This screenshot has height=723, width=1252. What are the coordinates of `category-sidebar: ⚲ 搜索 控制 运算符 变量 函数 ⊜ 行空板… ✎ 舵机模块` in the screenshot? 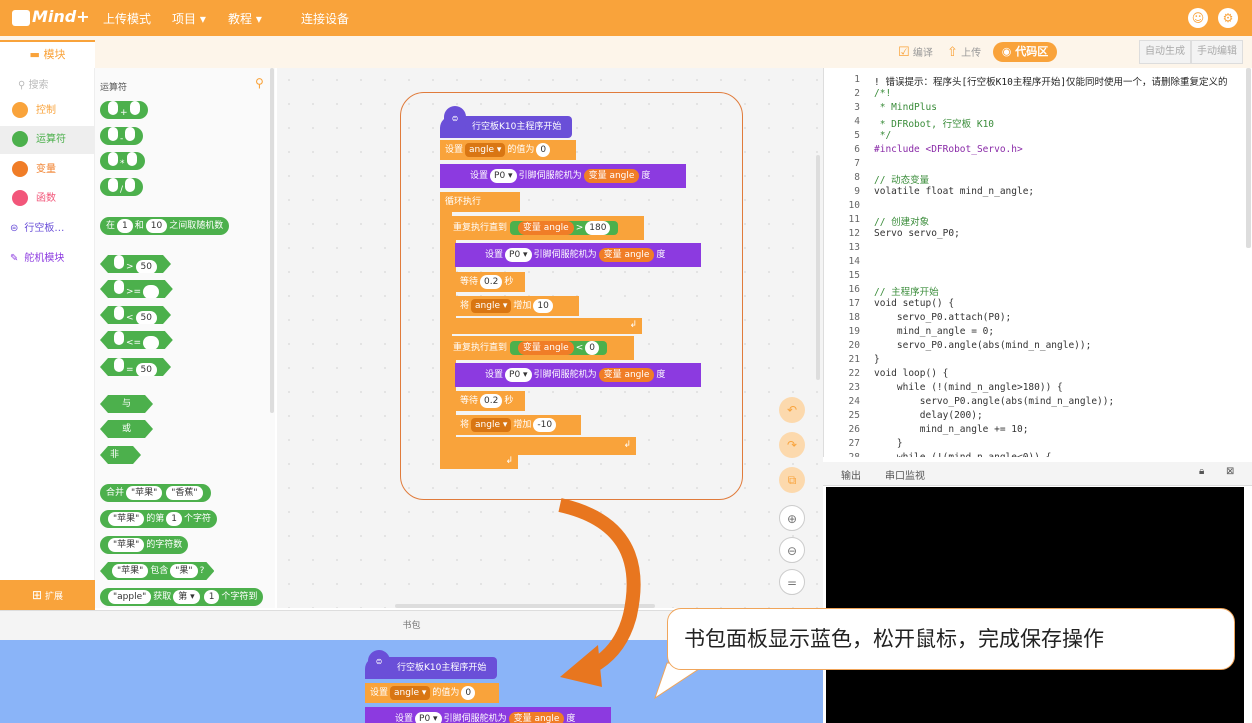 It's located at (47, 324).